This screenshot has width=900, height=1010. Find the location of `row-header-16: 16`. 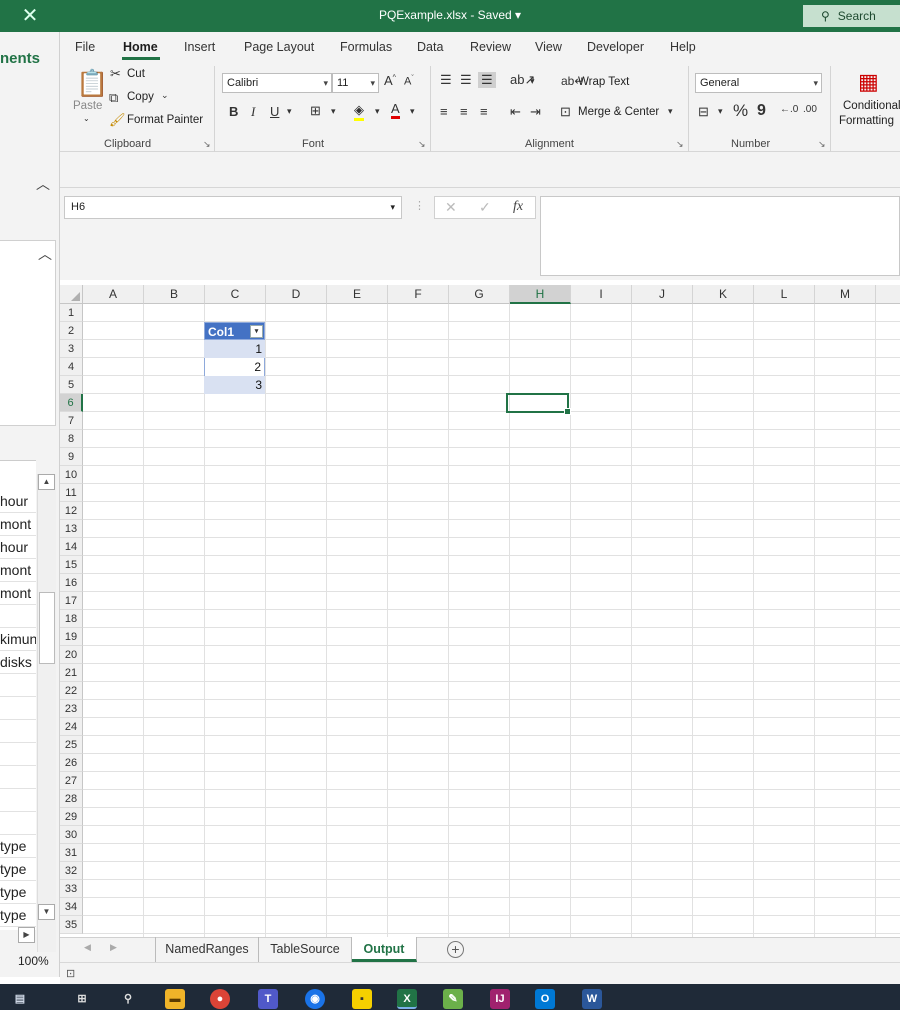

row-header-16: 16 is located at coordinates (71, 583).